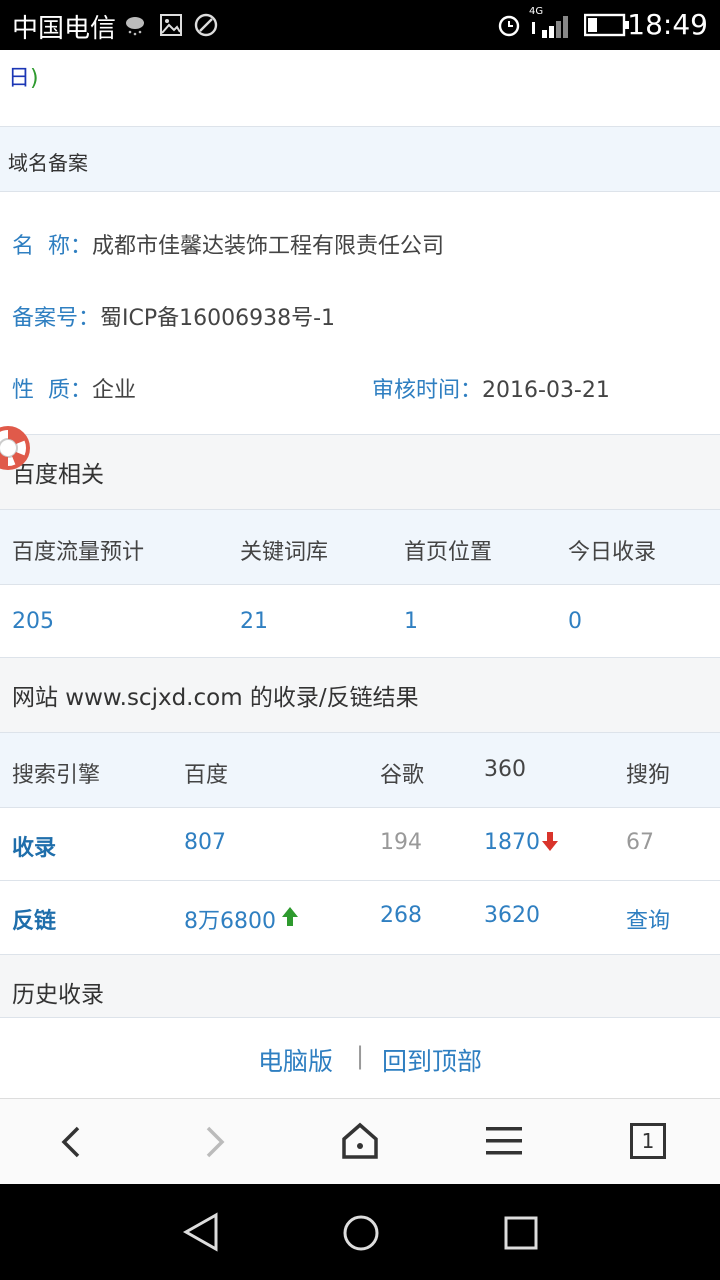 The image size is (720, 1280). Describe the element at coordinates (448, 552) in the screenshot. I see `baidu-col-homepage: 首页位置` at that location.